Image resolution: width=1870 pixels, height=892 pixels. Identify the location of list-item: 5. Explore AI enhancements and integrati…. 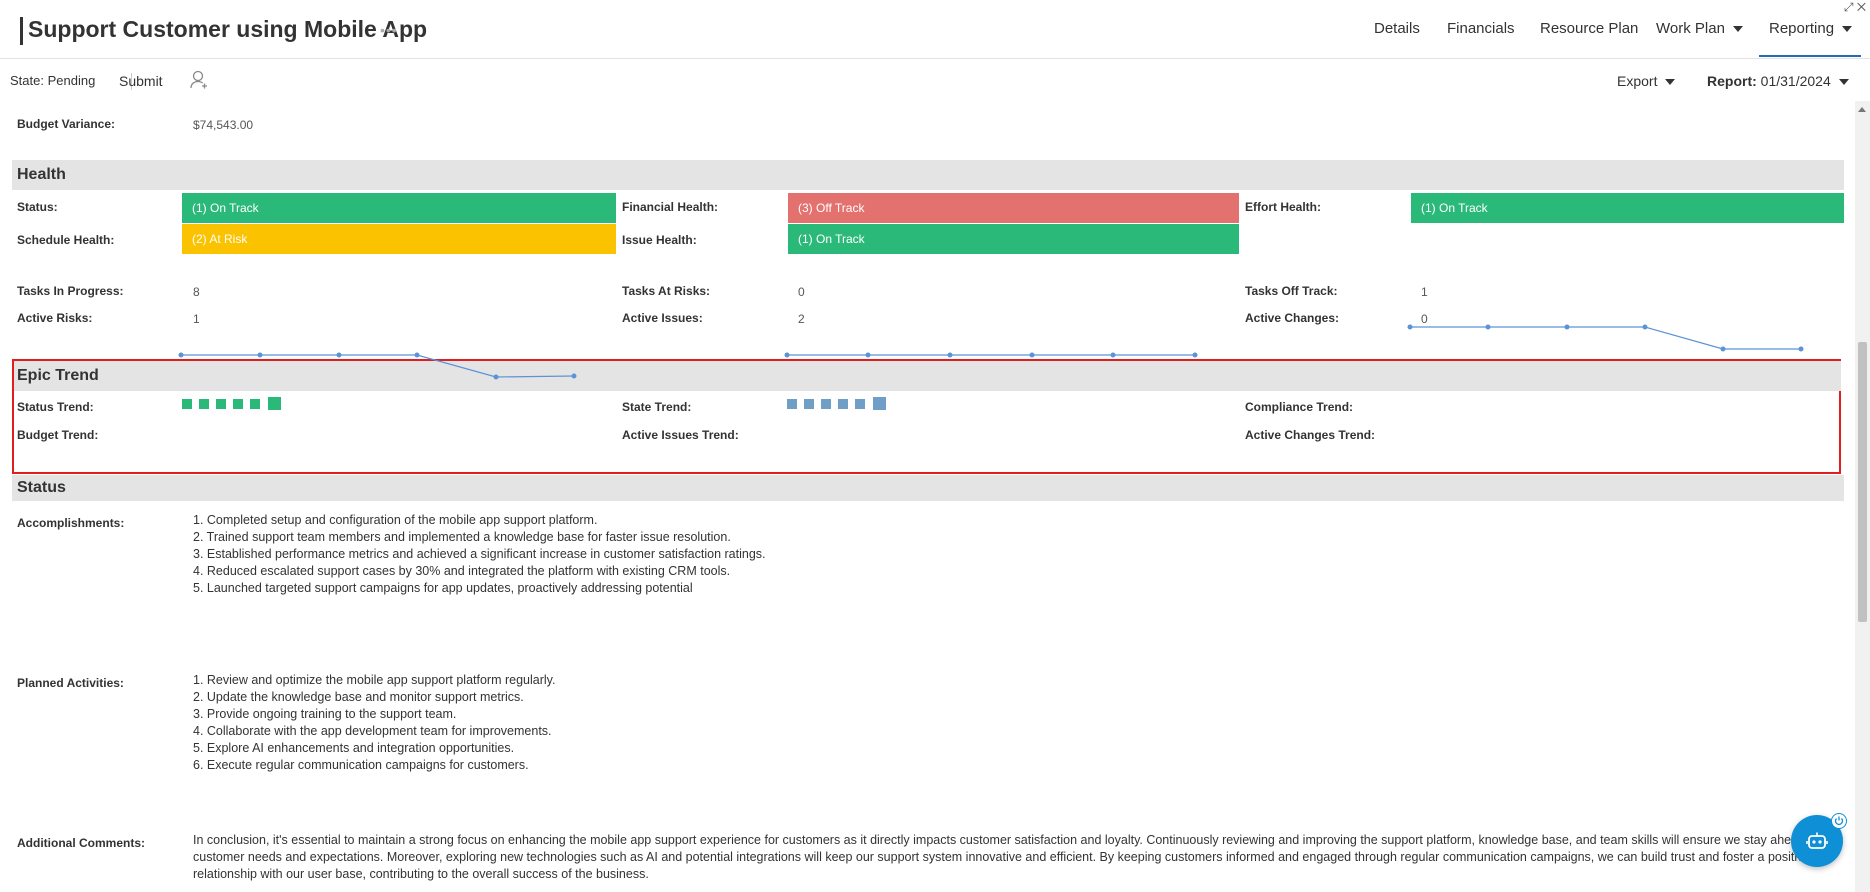
(354, 748).